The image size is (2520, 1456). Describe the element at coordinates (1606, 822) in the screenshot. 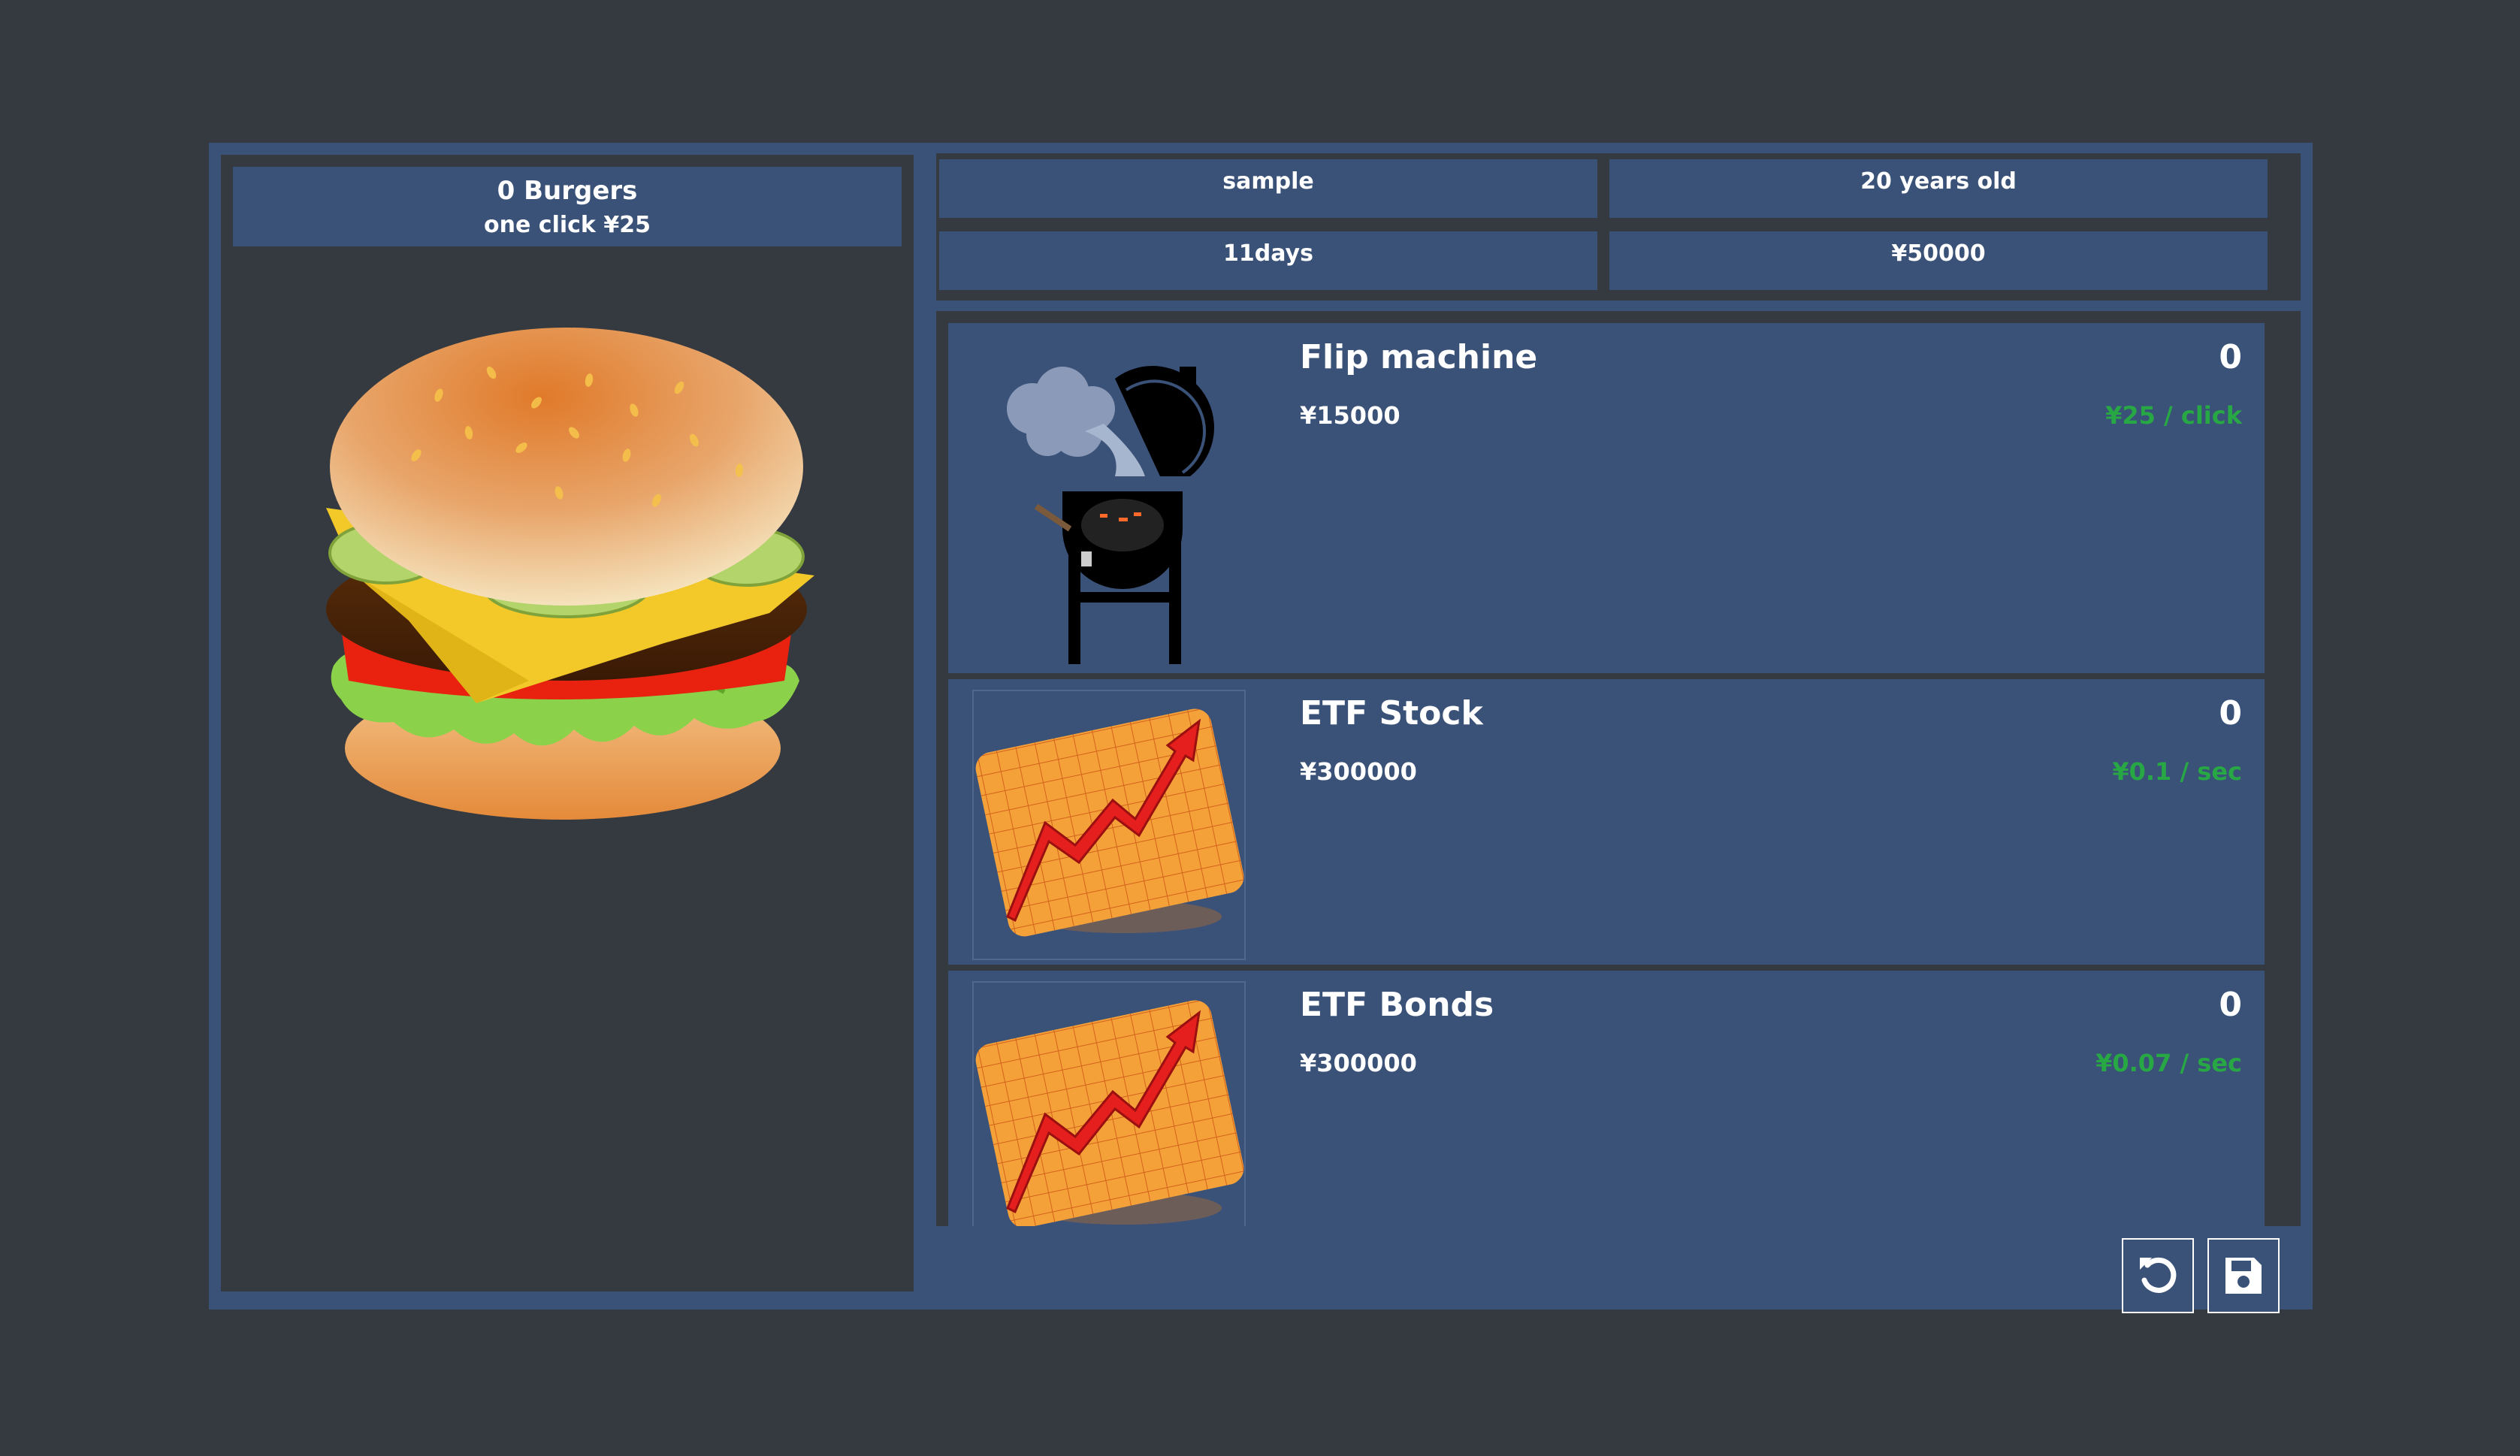

I see `item-etf-stock: ETF Stock ¥300000 0 ¥0.1 / sec` at that location.